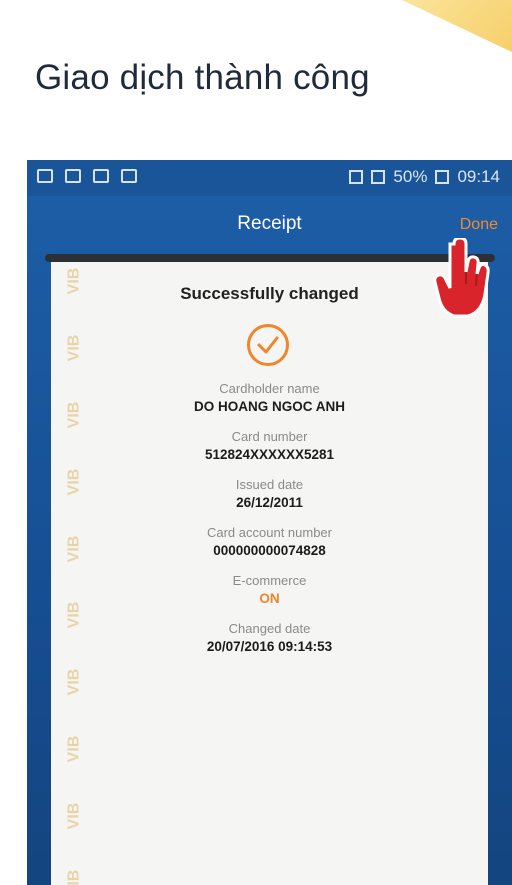 The image size is (512, 885). I want to click on wifi-icon, so click(356, 177).